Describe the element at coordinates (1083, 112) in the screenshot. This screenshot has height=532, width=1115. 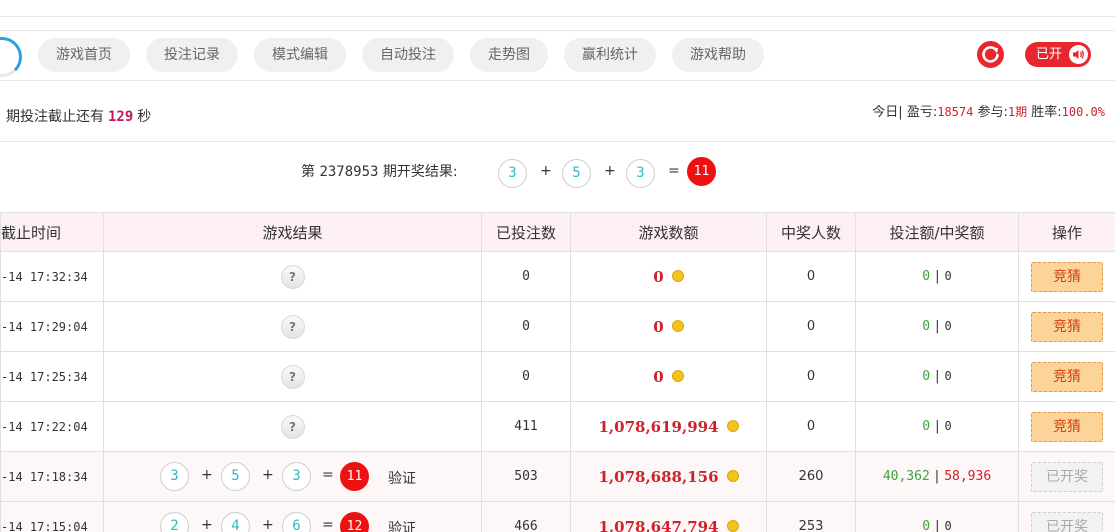
I see `winrate-value: 100.0%` at that location.